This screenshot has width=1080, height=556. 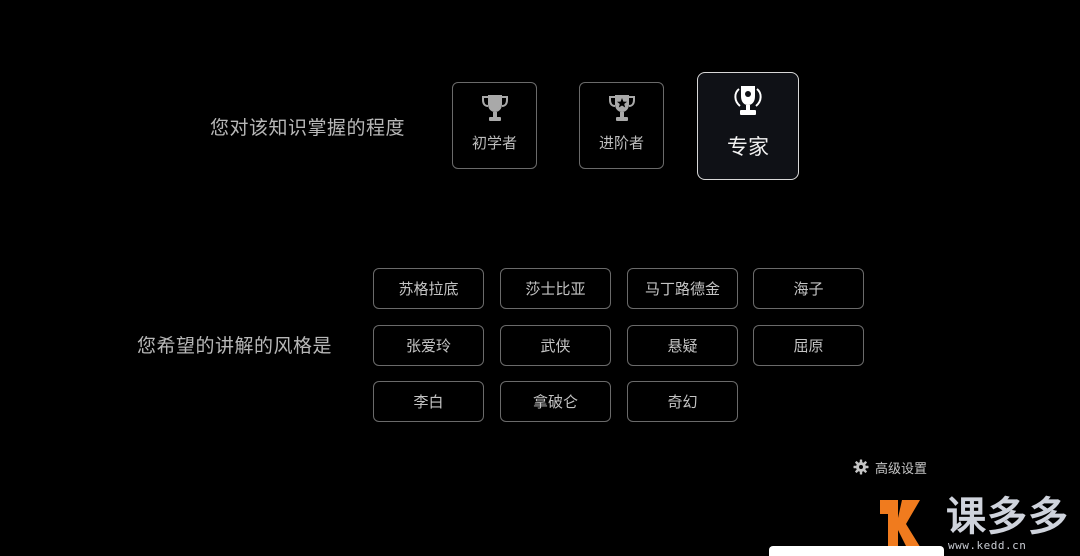 What do you see at coordinates (1007, 517) in the screenshot?
I see `watermark-brand: 课多多` at bounding box center [1007, 517].